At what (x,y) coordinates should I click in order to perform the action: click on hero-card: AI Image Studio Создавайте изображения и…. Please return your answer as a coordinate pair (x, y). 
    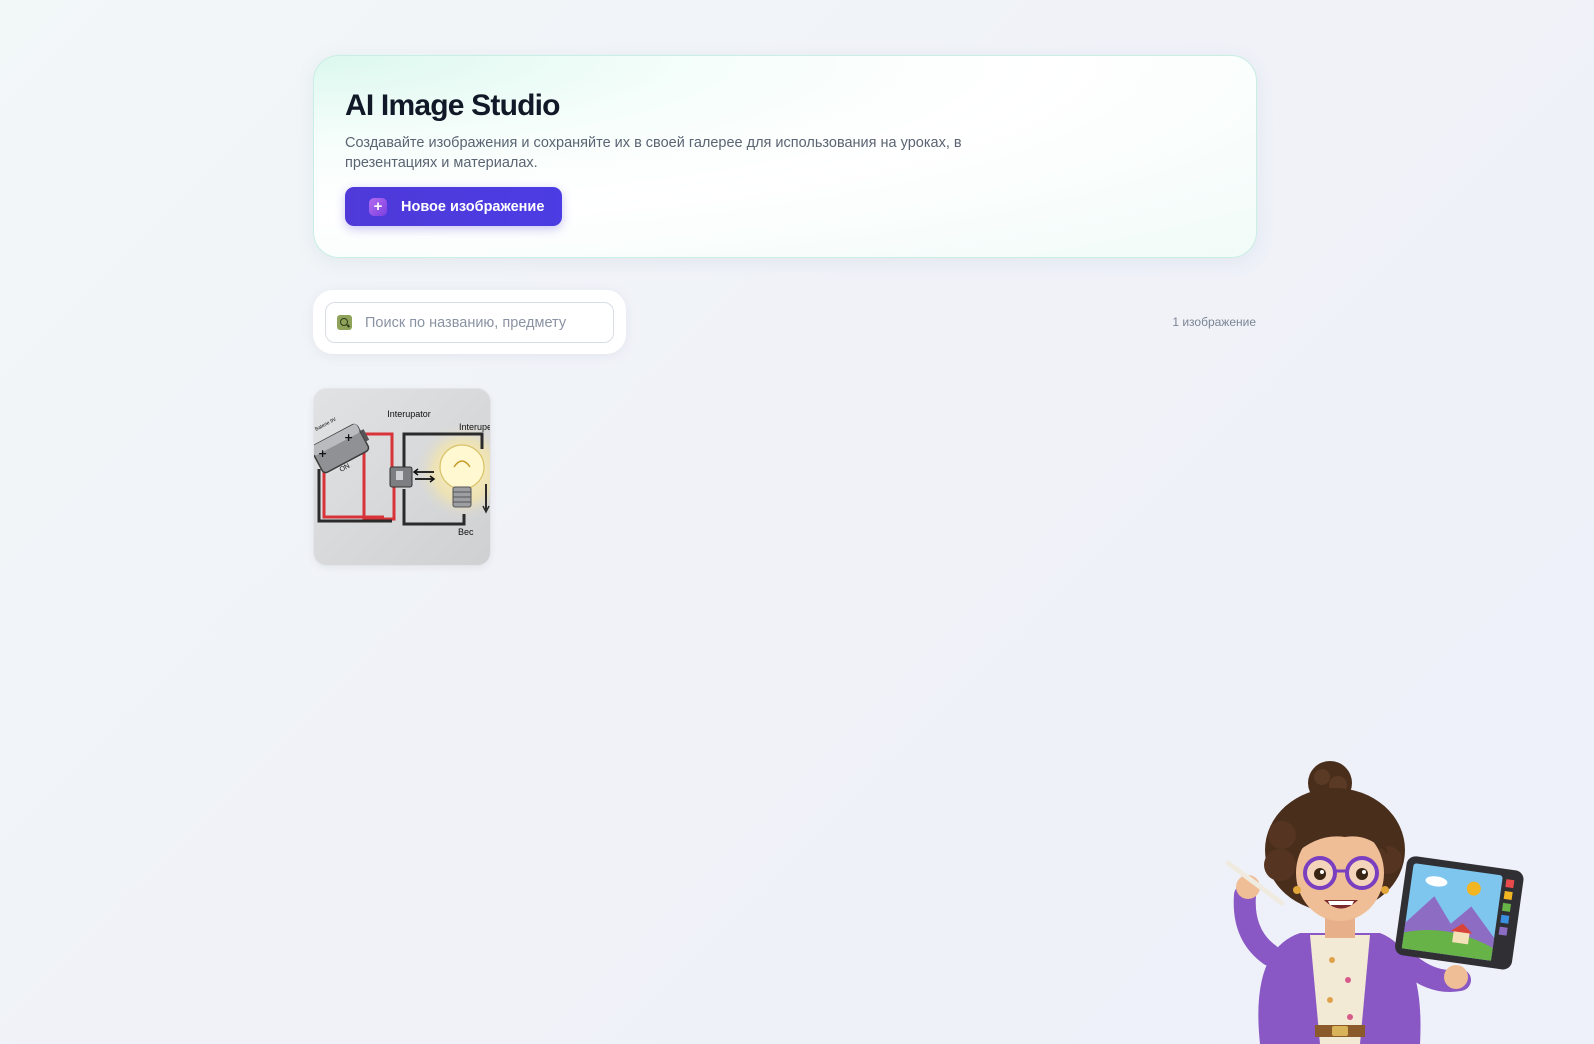
    Looking at the image, I should click on (785, 156).